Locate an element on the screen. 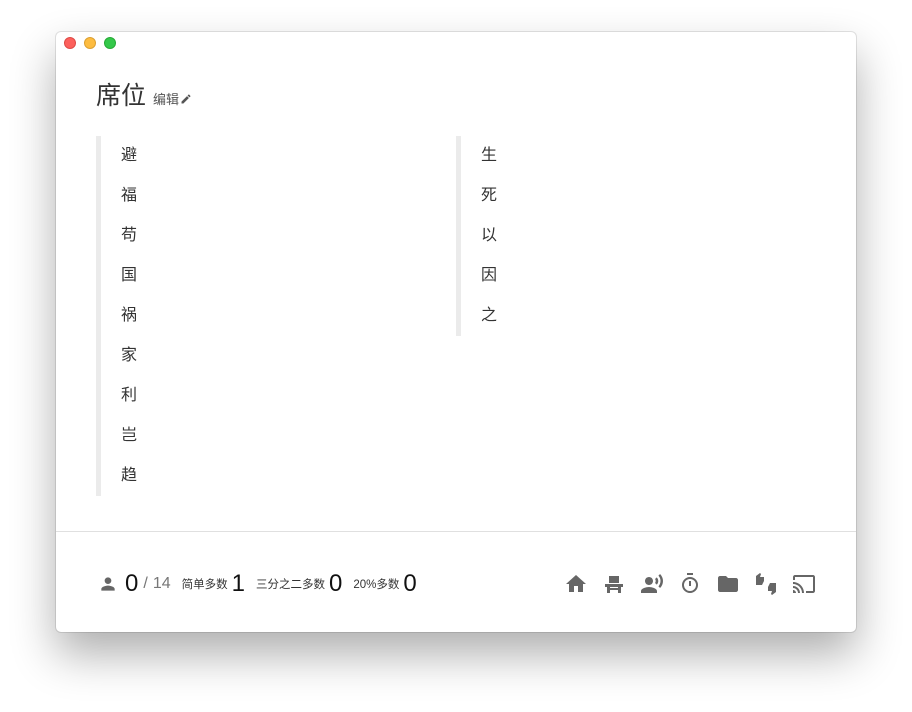 The image size is (912, 712). seat-item: 福 is located at coordinates (119, 196).